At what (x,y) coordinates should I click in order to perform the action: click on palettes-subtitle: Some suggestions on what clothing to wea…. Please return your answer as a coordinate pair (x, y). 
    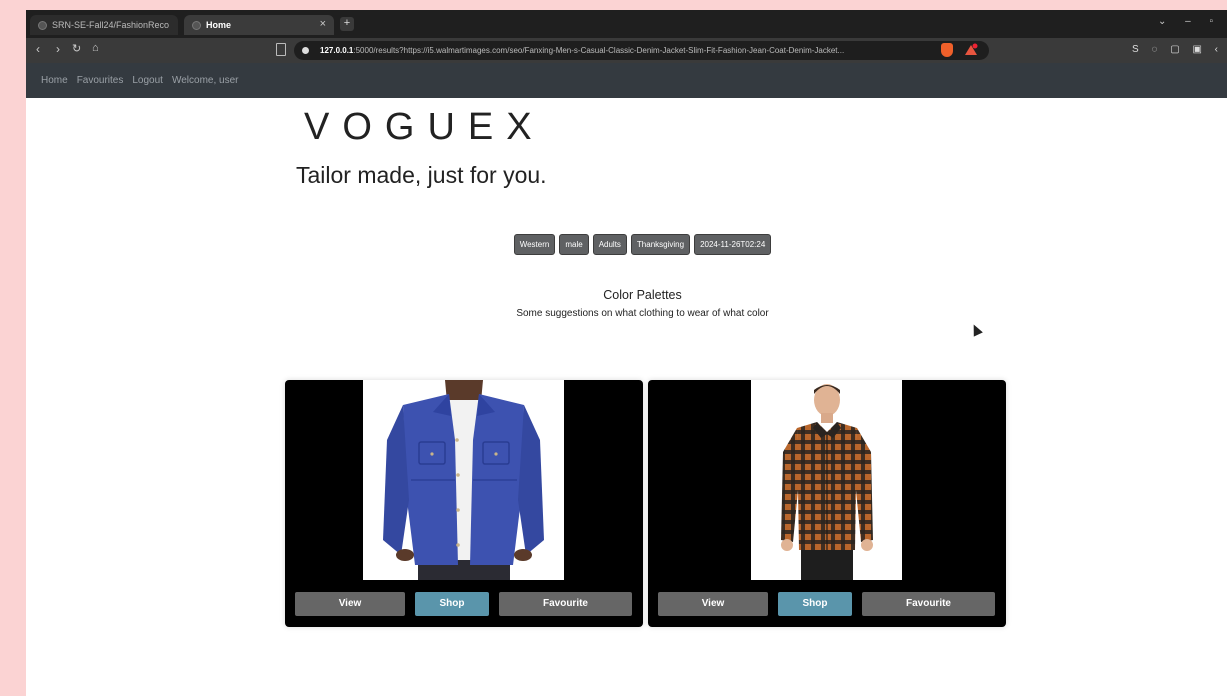
    Looking at the image, I should click on (642, 313).